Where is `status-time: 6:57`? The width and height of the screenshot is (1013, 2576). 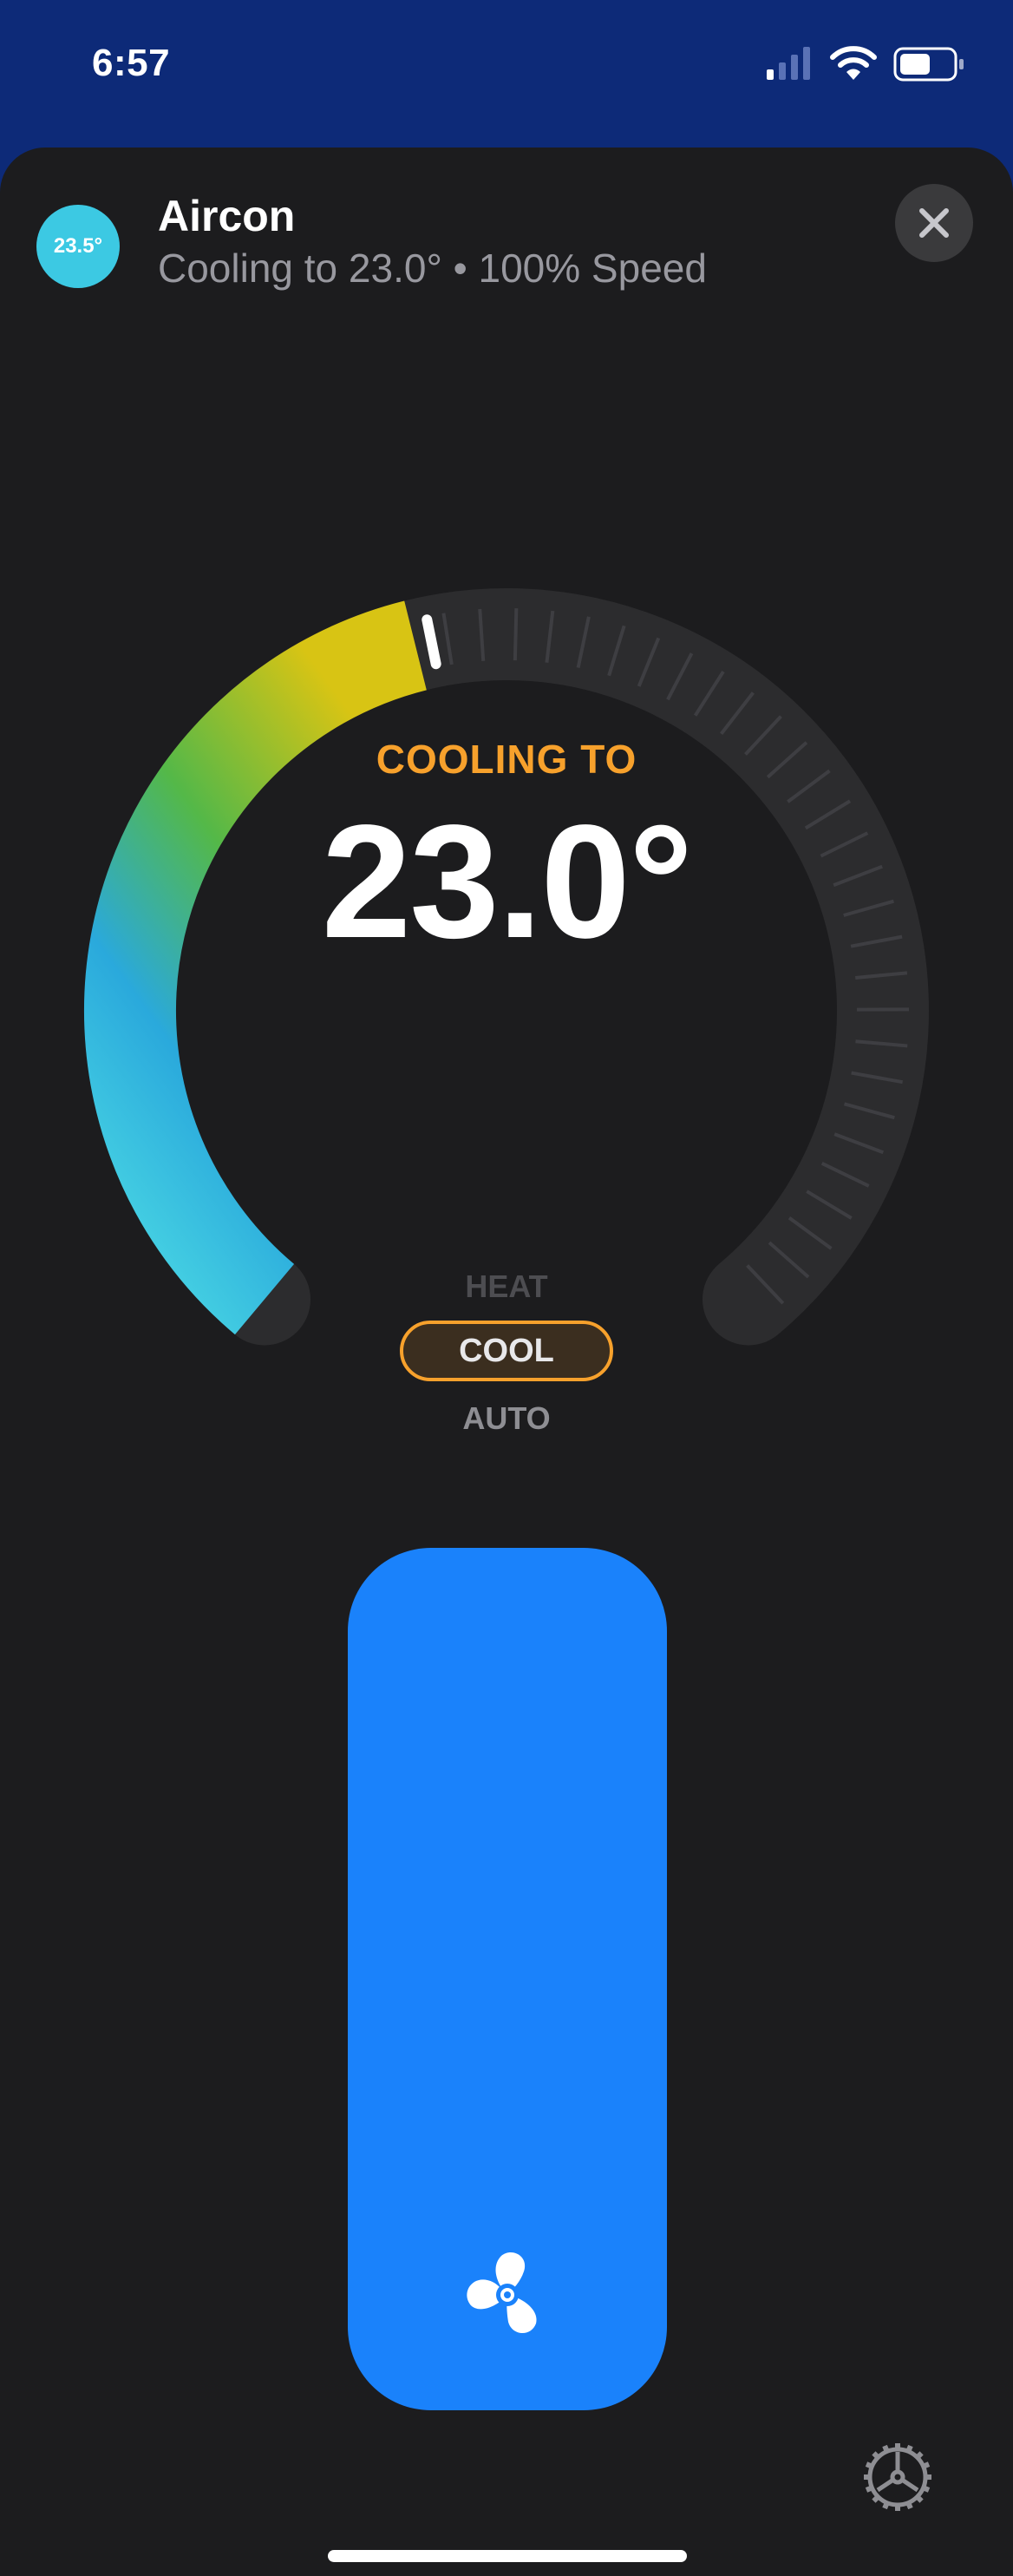 status-time: 6:57 is located at coordinates (131, 63).